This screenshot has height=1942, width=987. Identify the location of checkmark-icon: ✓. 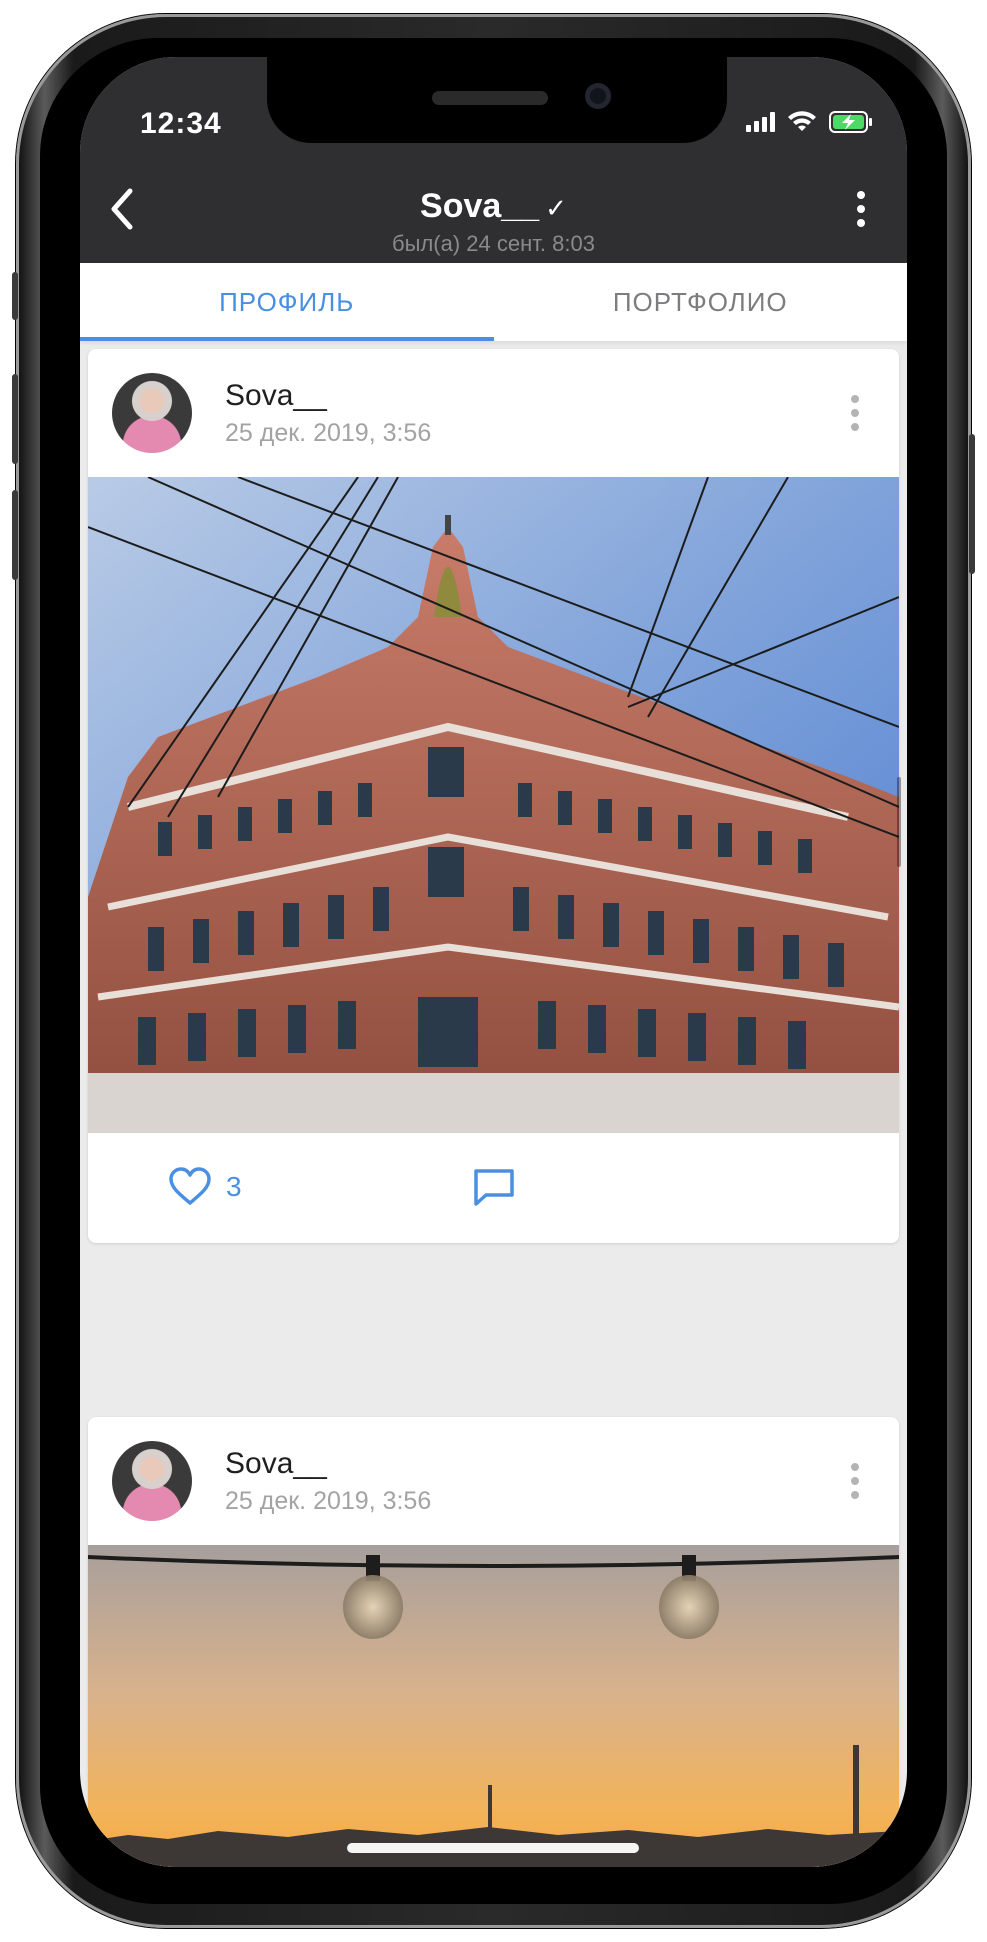
(556, 208).